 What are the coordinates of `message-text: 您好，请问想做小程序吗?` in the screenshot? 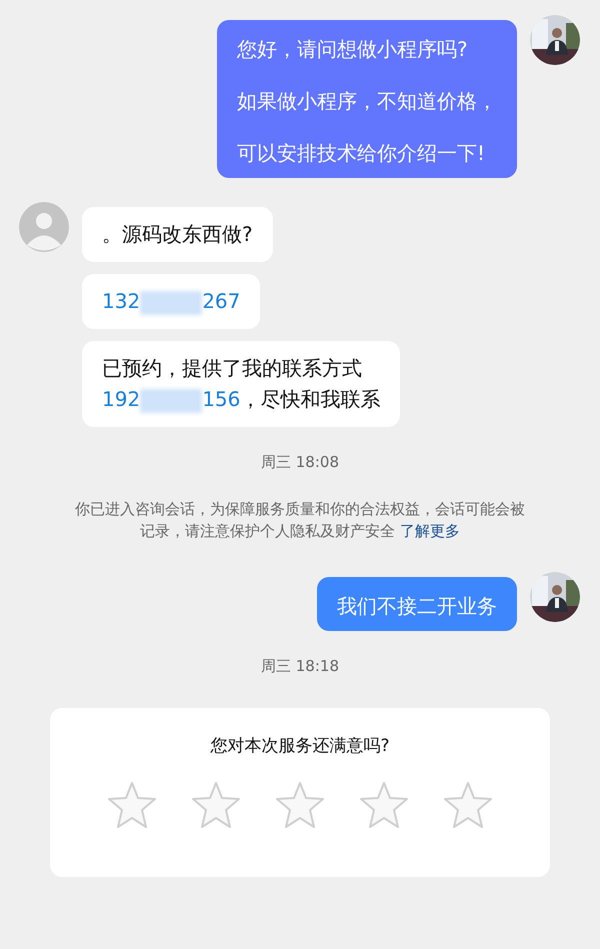 It's located at (353, 49).